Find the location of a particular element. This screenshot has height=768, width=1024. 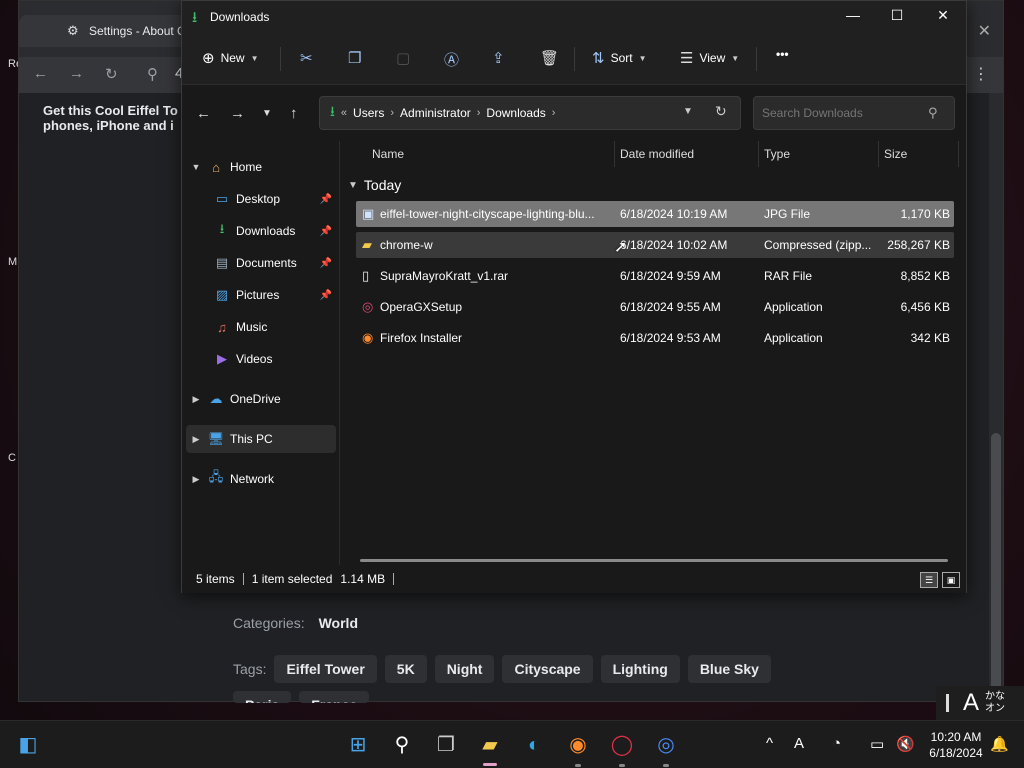

browser-scrollbar is located at coordinates (996, 413).